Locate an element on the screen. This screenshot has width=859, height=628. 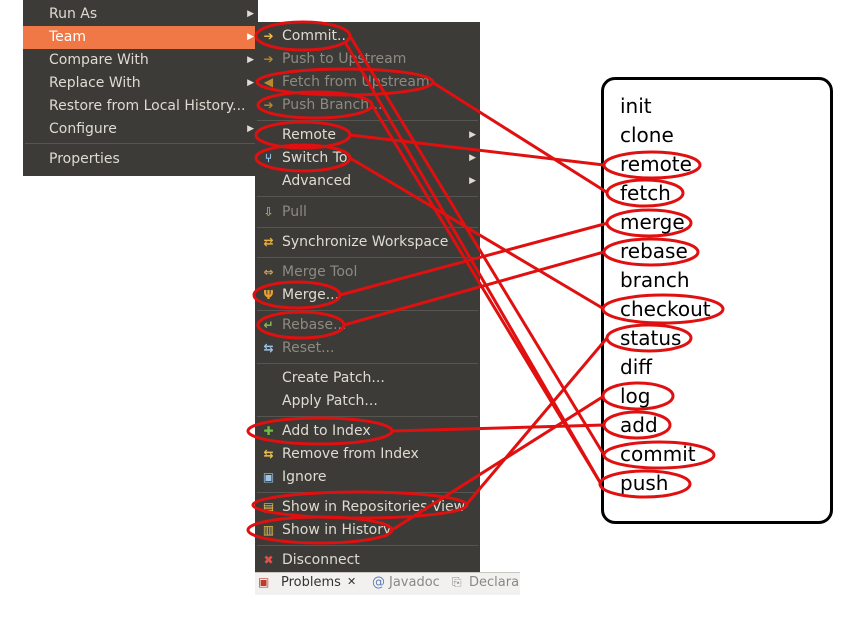
menu-item-advanced: Advanced ▶ is located at coordinates (367, 181).